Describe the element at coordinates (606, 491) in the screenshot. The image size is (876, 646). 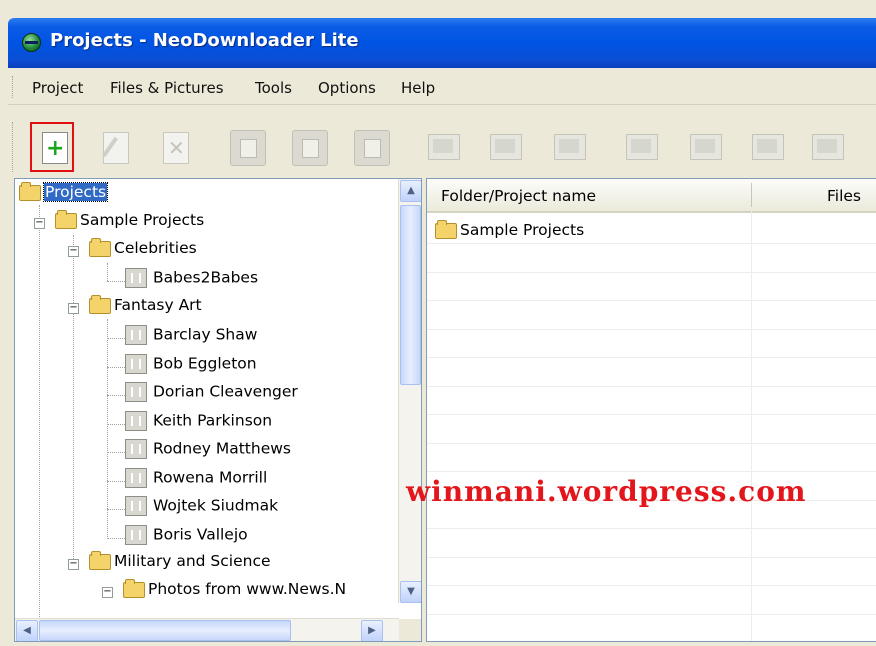
I see `watermark-text: winmani.wordpress.com` at that location.